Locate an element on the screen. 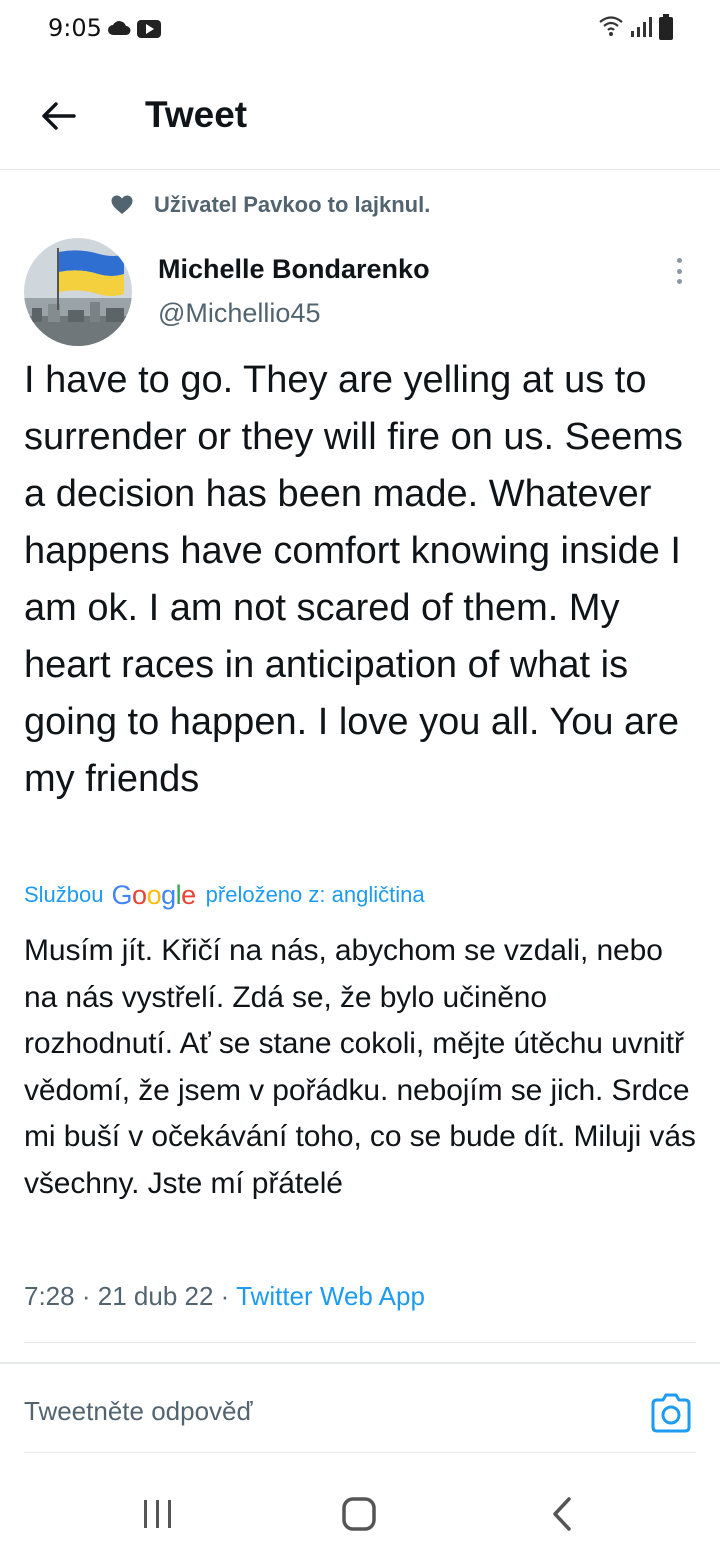 The height and width of the screenshot is (1560, 720). tweet-date: 21 dub 22 is located at coordinates (156, 1296).